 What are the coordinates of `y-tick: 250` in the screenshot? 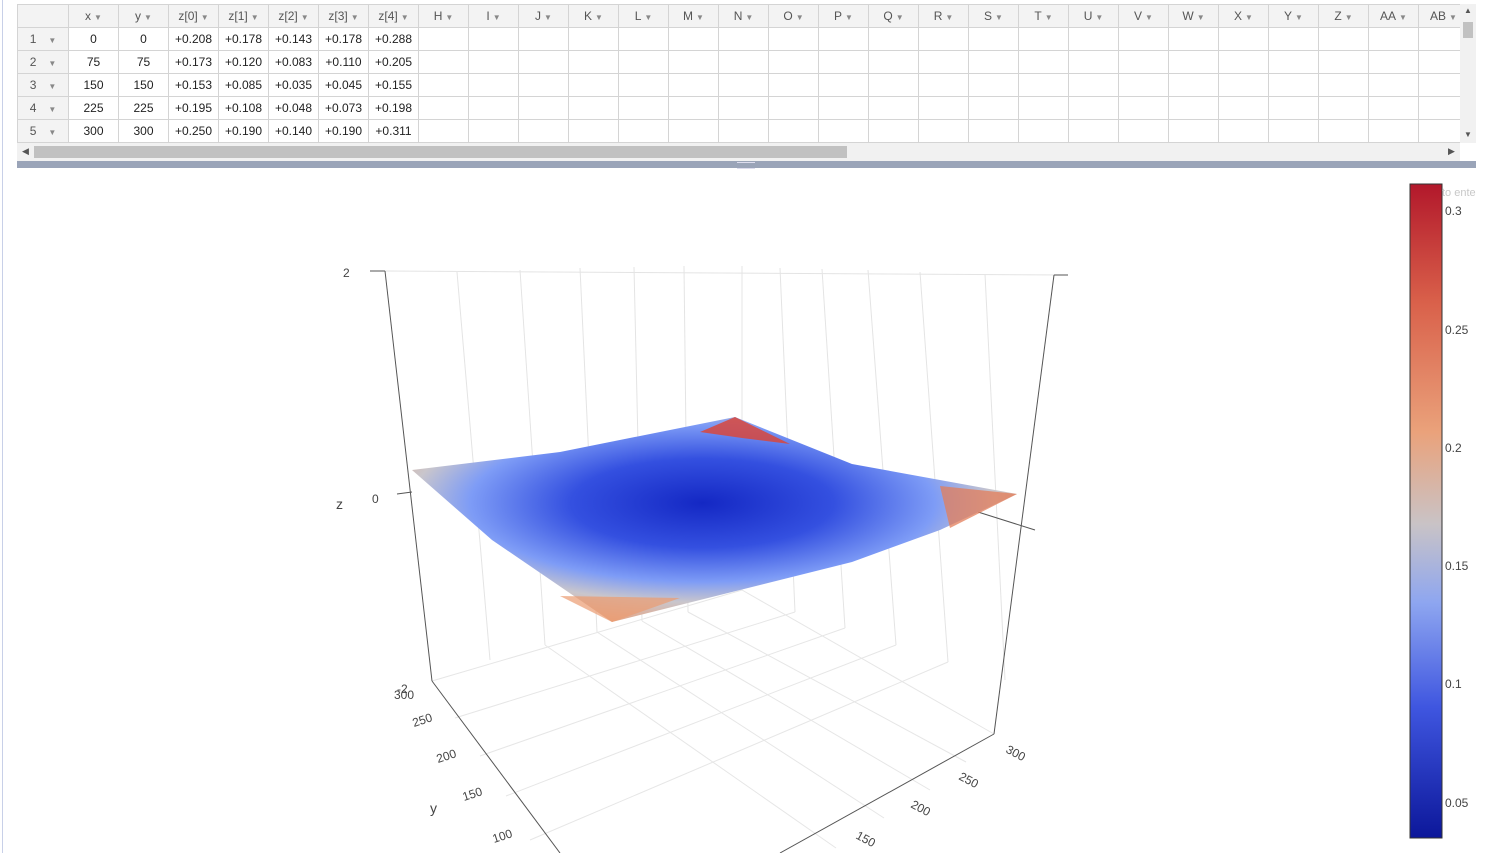 It's located at (423, 720).